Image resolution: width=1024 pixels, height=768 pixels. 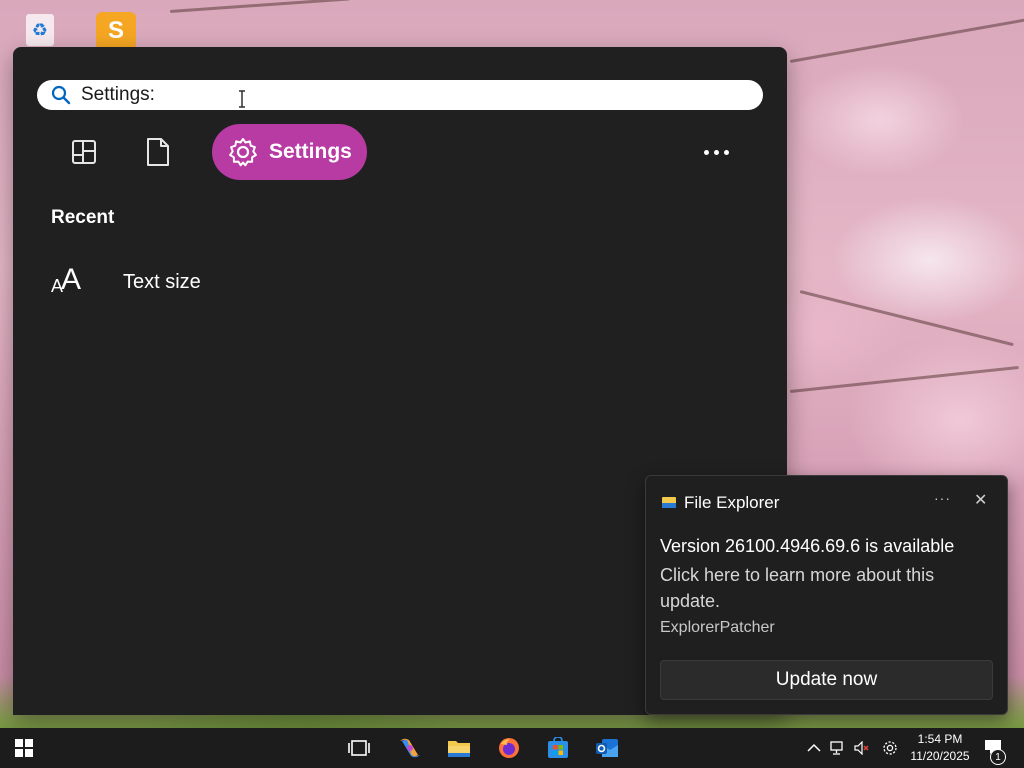 I want to click on recycle-symbol-icon: ♻, so click(x=40, y=30).